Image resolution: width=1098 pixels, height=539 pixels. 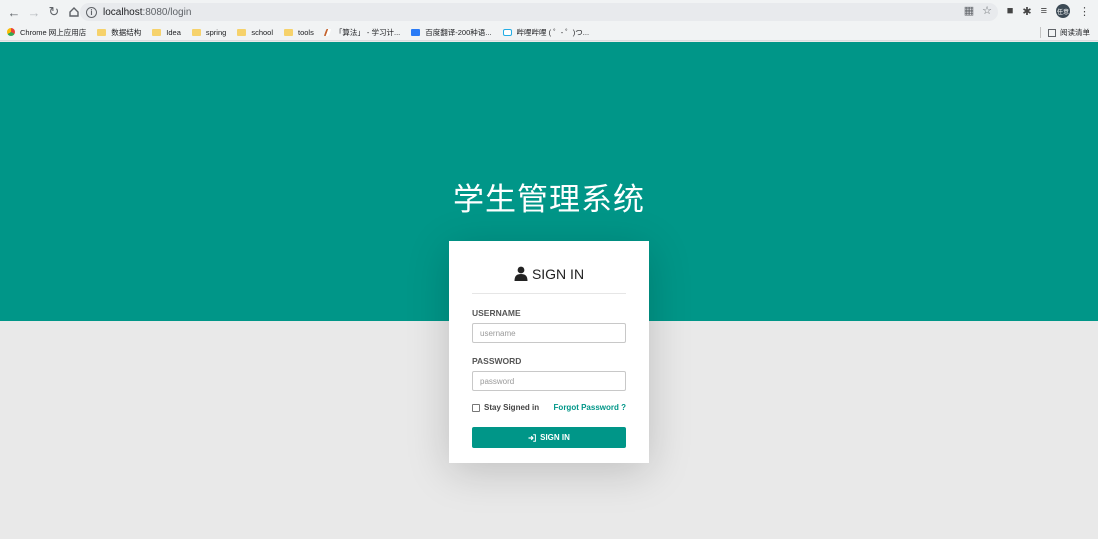 I want to click on bookmark-item: Chrome 网上应用店, so click(x=46, y=32).